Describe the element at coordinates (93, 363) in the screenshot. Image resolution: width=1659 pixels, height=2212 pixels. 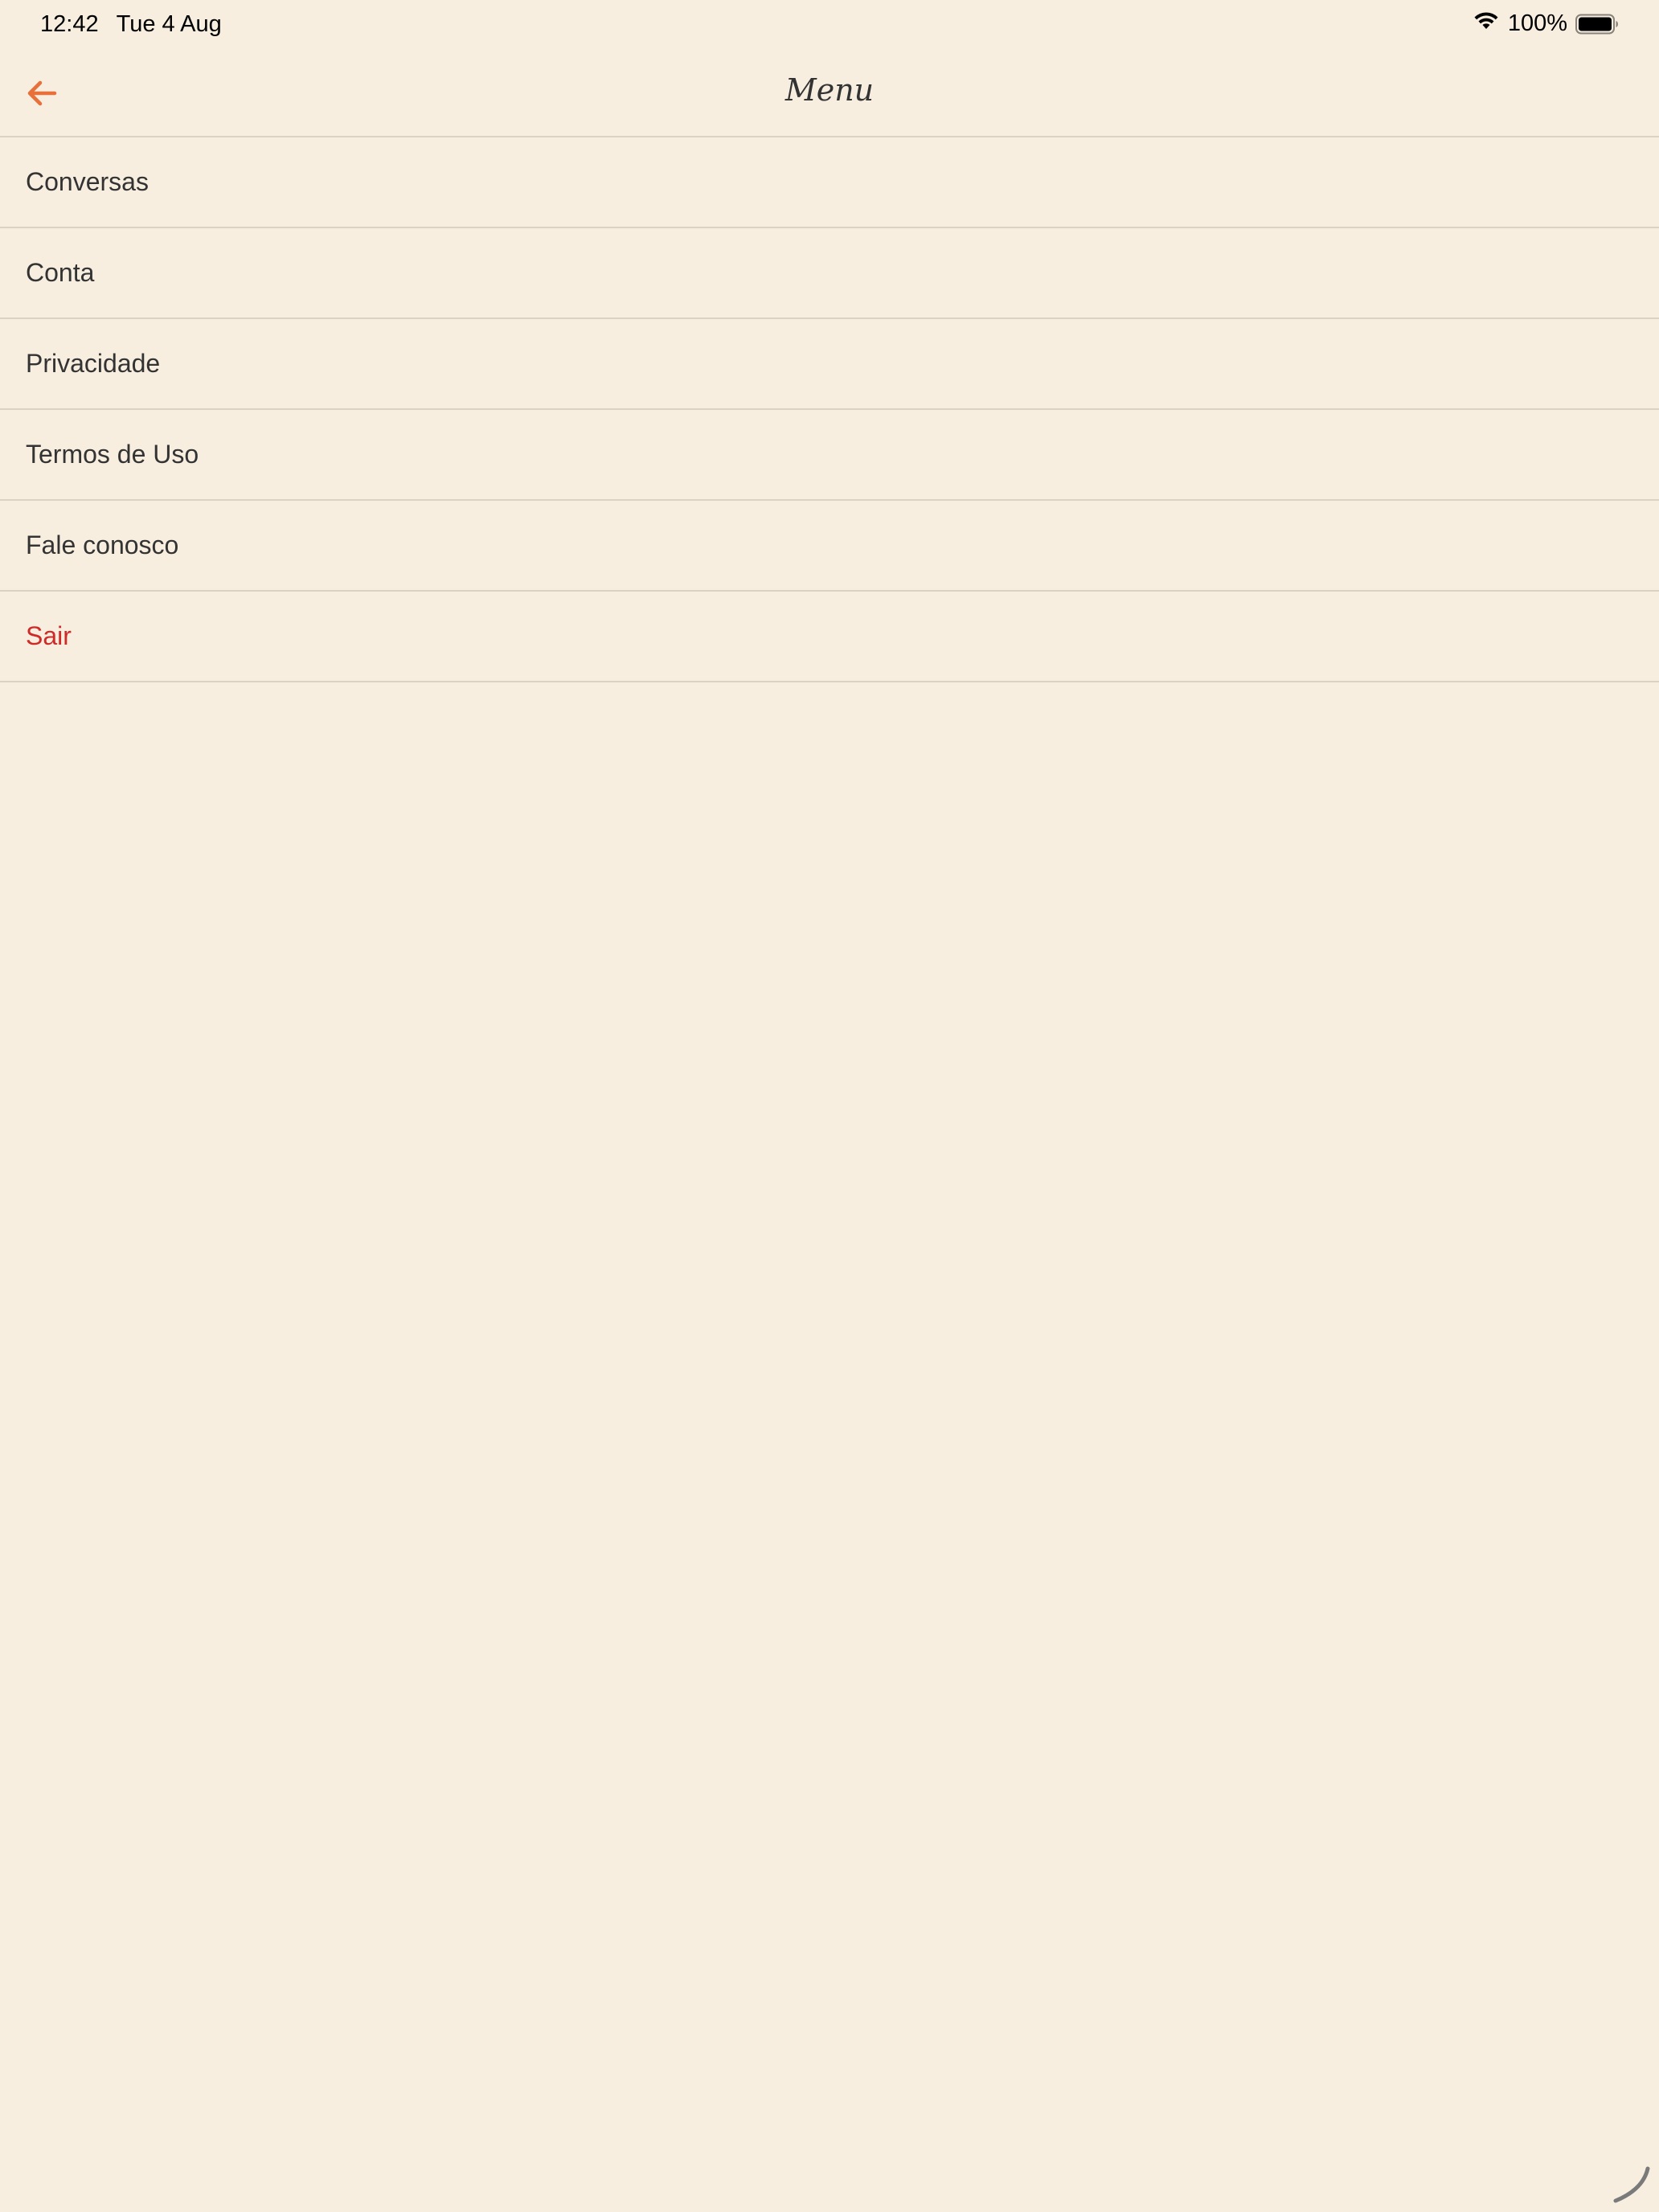
I see `menu-item-label: Privacidade` at that location.